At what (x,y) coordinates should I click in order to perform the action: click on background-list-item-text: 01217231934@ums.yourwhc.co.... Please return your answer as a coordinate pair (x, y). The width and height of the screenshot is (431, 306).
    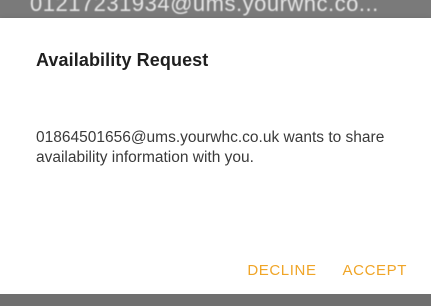
    Looking at the image, I should click on (204, 8).